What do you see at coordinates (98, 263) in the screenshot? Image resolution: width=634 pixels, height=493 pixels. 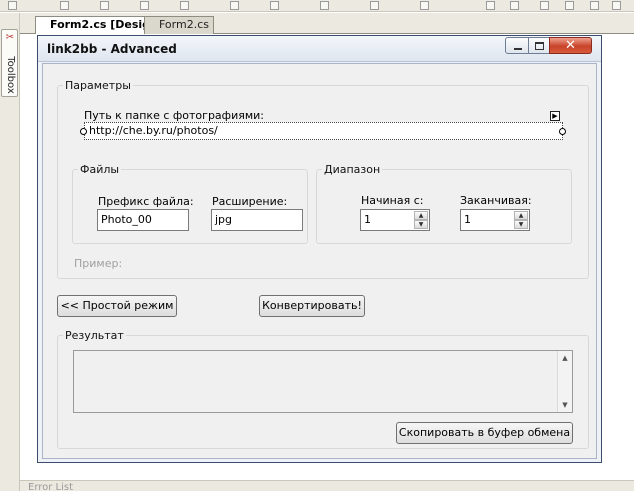 I see `example-label: Пример:` at bounding box center [98, 263].